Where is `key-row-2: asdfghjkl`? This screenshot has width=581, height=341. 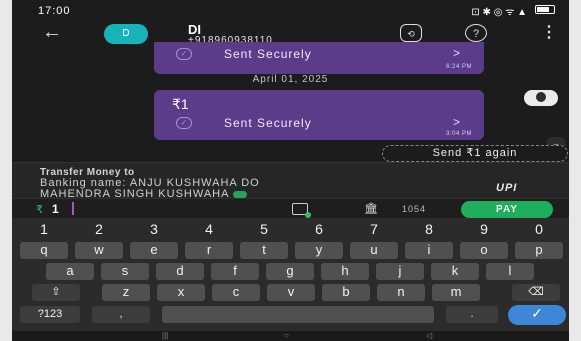
key-row-2: asdfghjkl is located at coordinates (290, 273).